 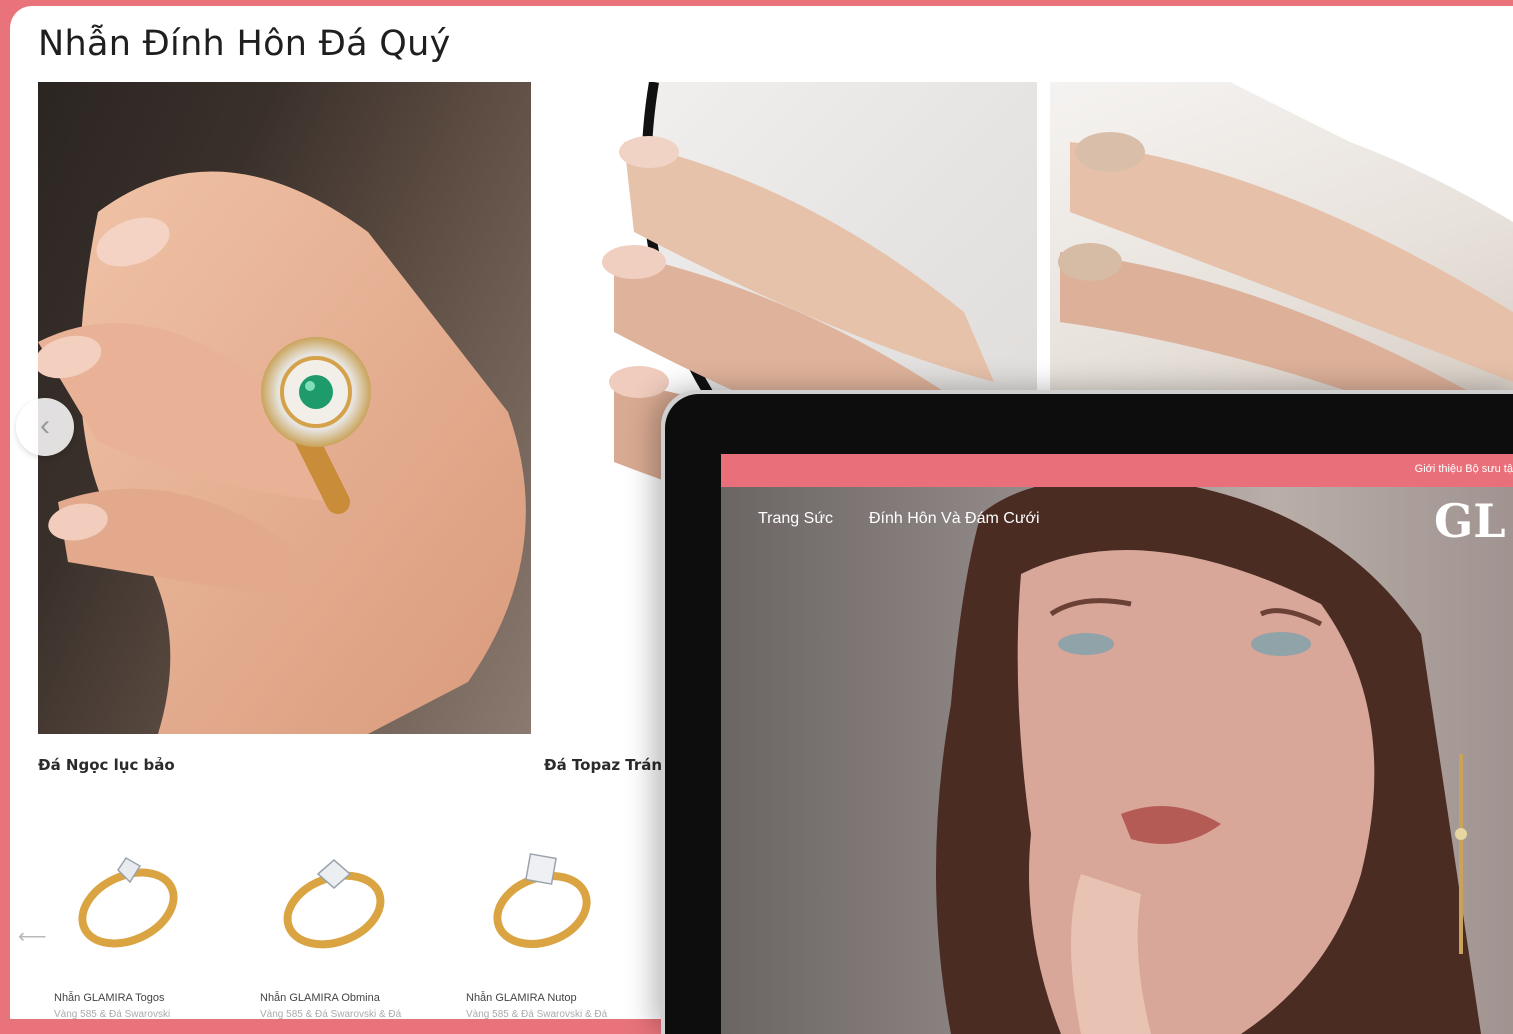 I want to click on product-name: Nhẫn GLAMIRA Togos, so click(x=109, y=998).